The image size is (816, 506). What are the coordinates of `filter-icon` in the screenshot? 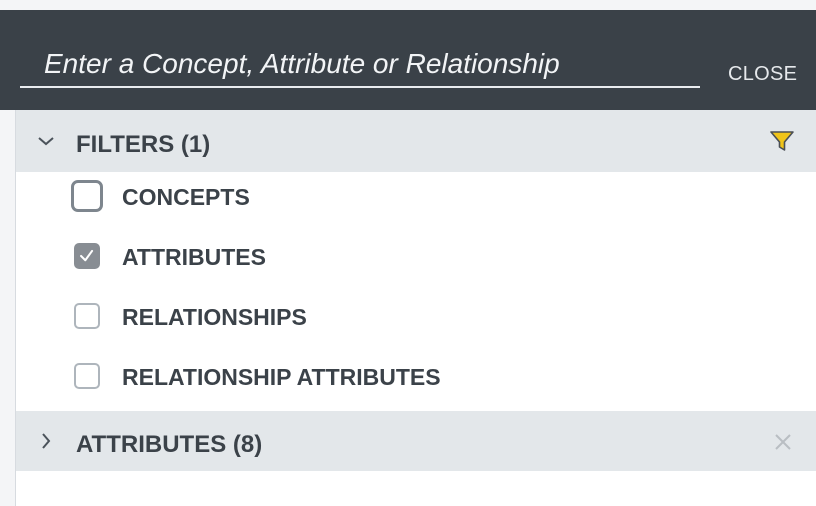 It's located at (782, 141).